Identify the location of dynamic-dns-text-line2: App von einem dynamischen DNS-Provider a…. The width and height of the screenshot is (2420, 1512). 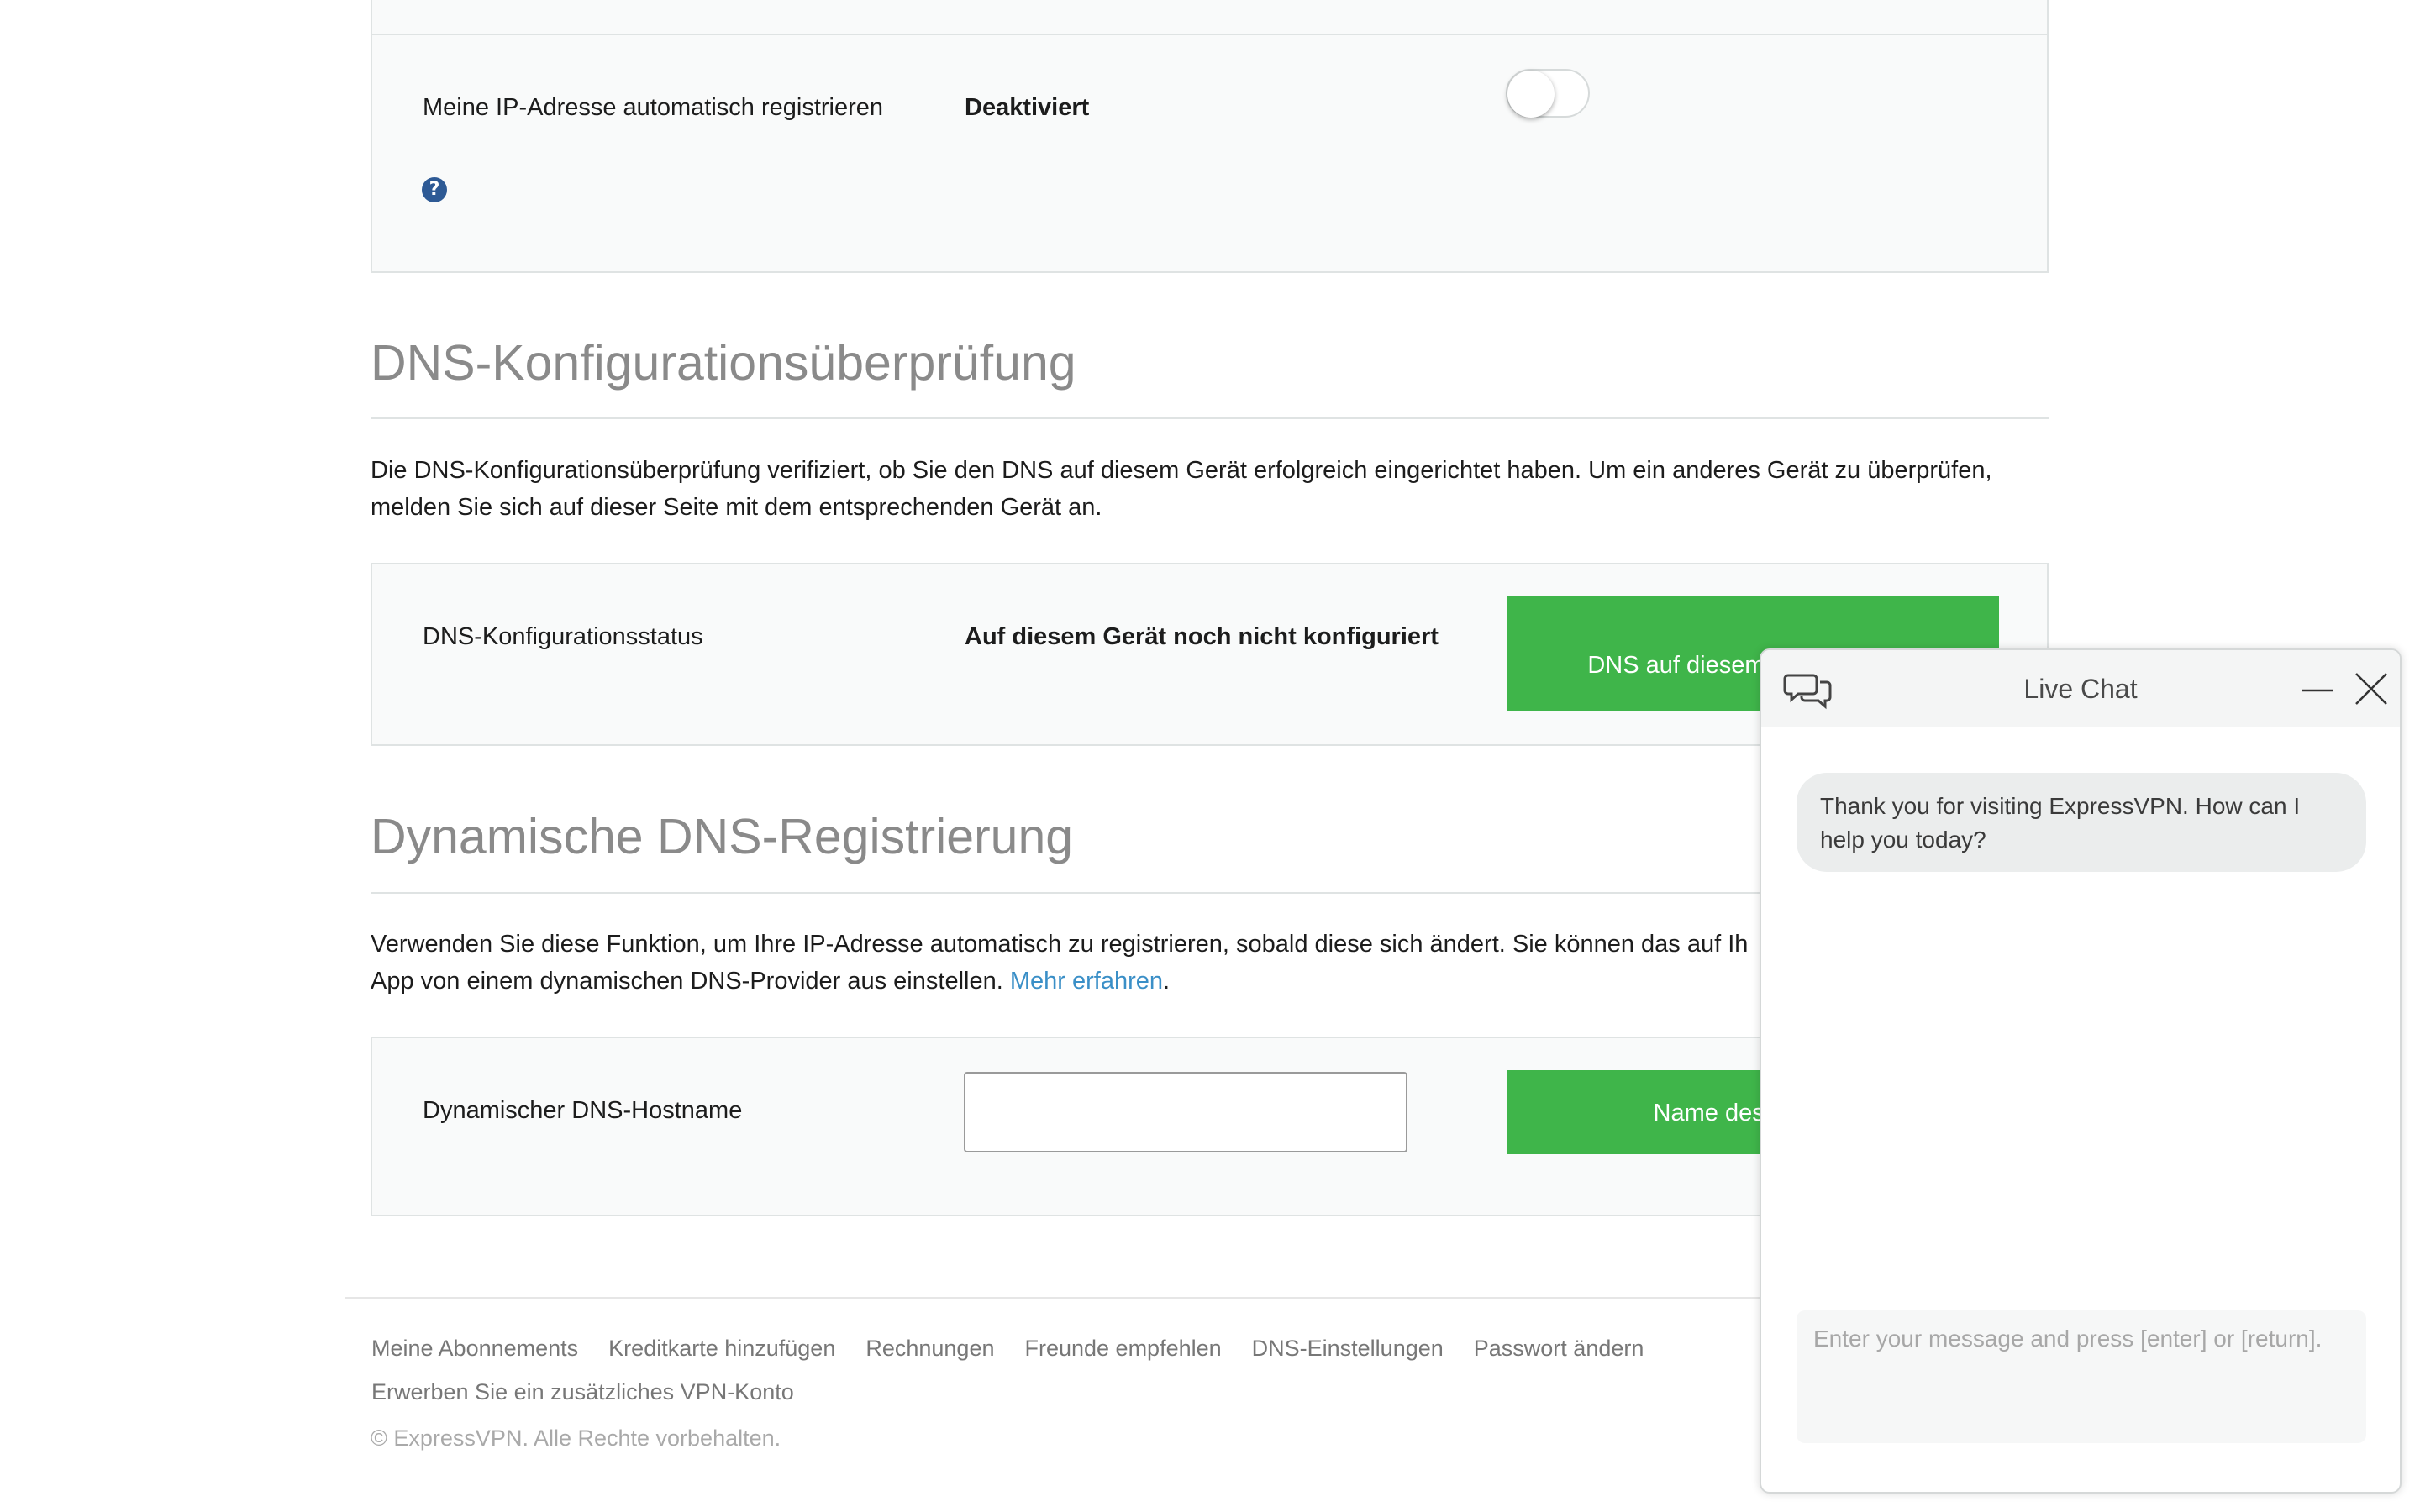
(687, 981).